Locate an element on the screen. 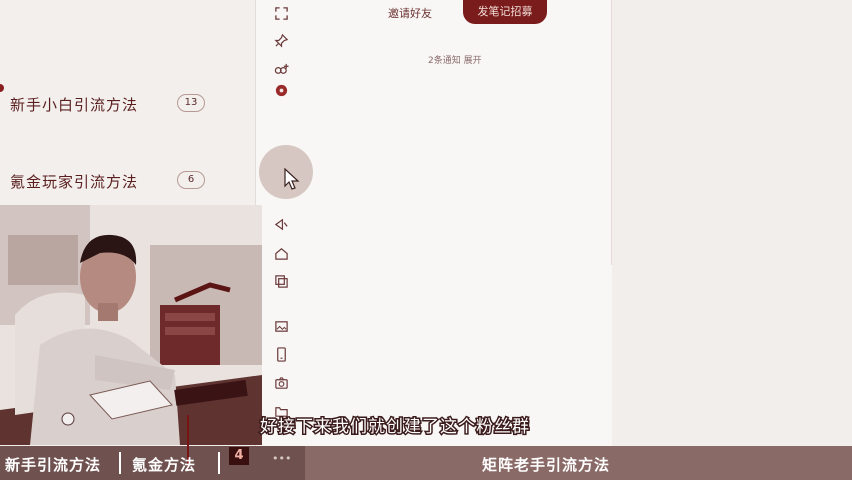  add-member-icon is located at coordinates (281, 69).